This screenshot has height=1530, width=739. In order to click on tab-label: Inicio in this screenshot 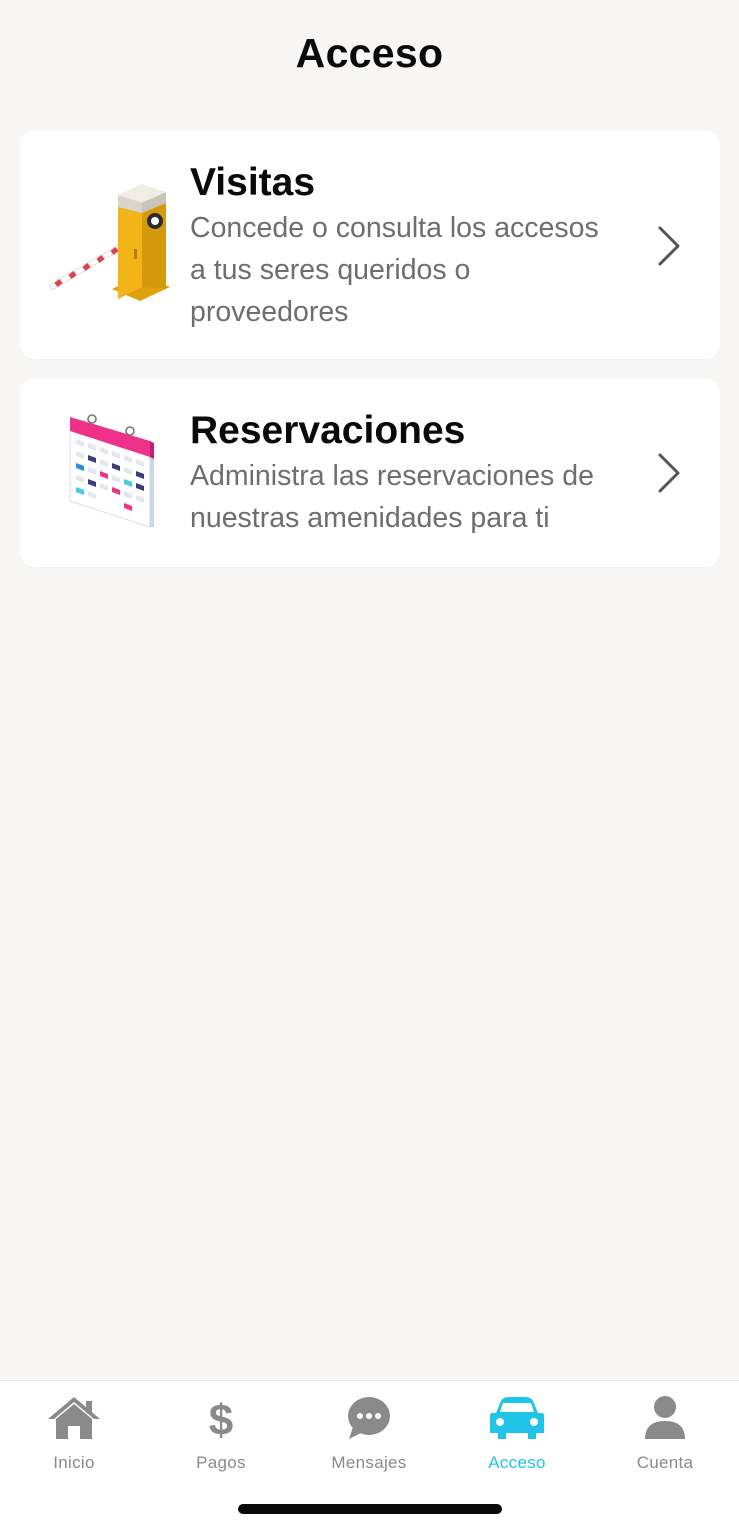, I will do `click(74, 1462)`.